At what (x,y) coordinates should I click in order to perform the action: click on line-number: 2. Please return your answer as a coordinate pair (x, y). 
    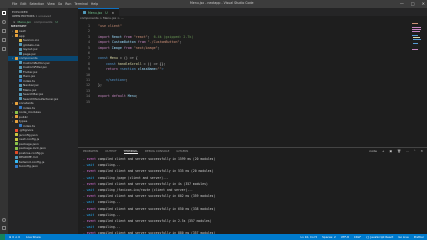
    Looking at the image, I should click on (89, 31).